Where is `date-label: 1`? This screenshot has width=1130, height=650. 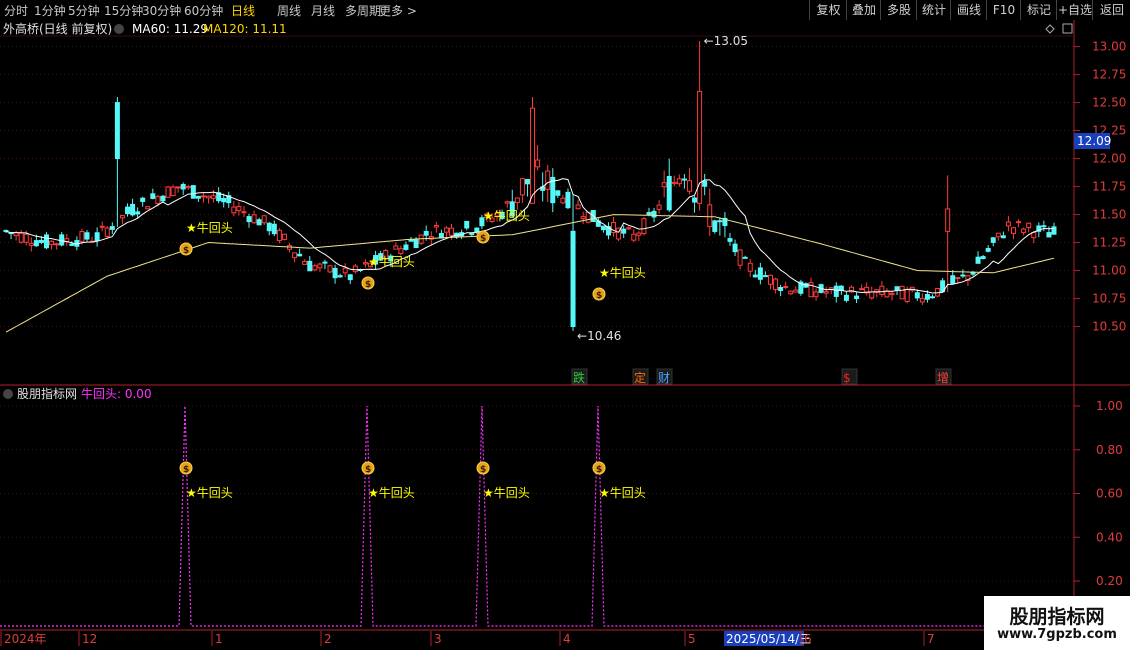 date-label: 1 is located at coordinates (219, 639).